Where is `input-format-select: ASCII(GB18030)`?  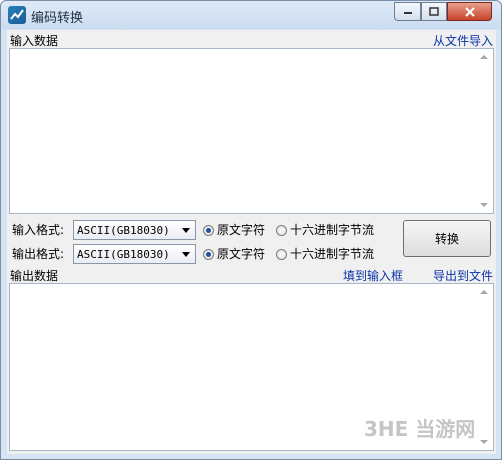
input-format-select: ASCII(GB18030) is located at coordinates (134, 230).